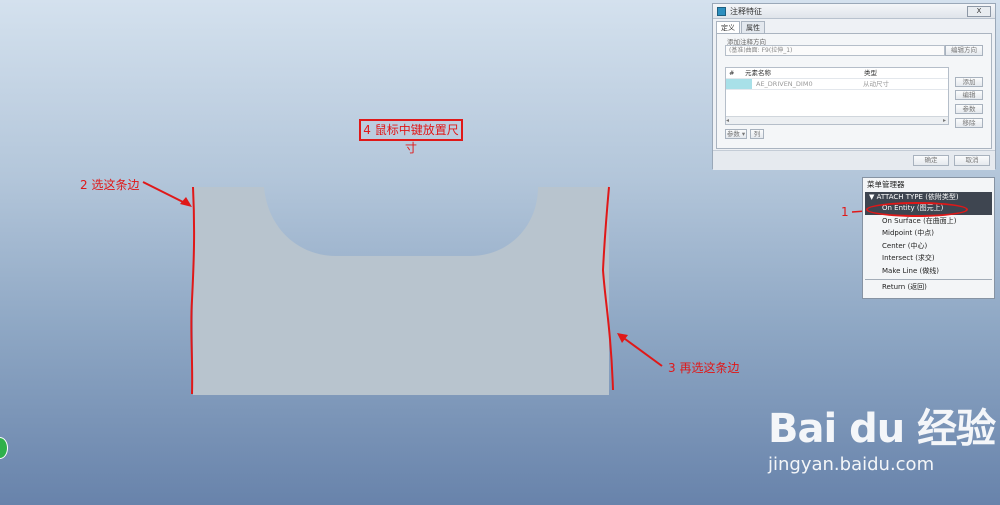  What do you see at coordinates (931, 160) in the screenshot?
I see `ok-button: 确定` at bounding box center [931, 160].